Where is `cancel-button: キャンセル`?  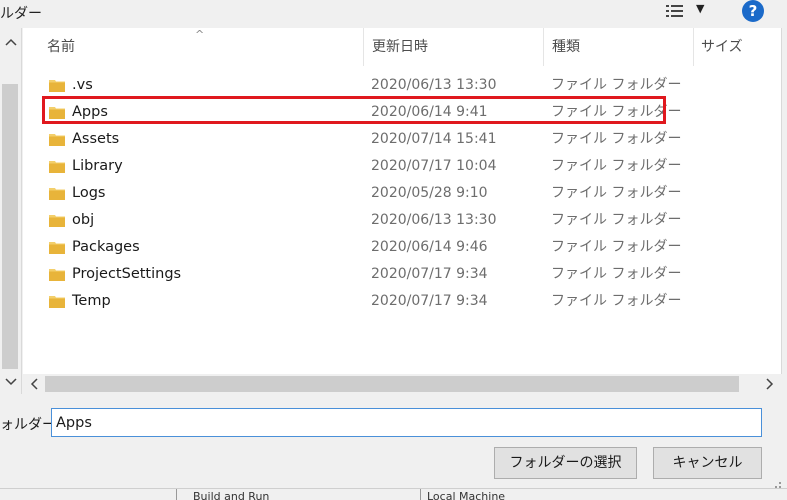 cancel-button: キャンセル is located at coordinates (707, 463).